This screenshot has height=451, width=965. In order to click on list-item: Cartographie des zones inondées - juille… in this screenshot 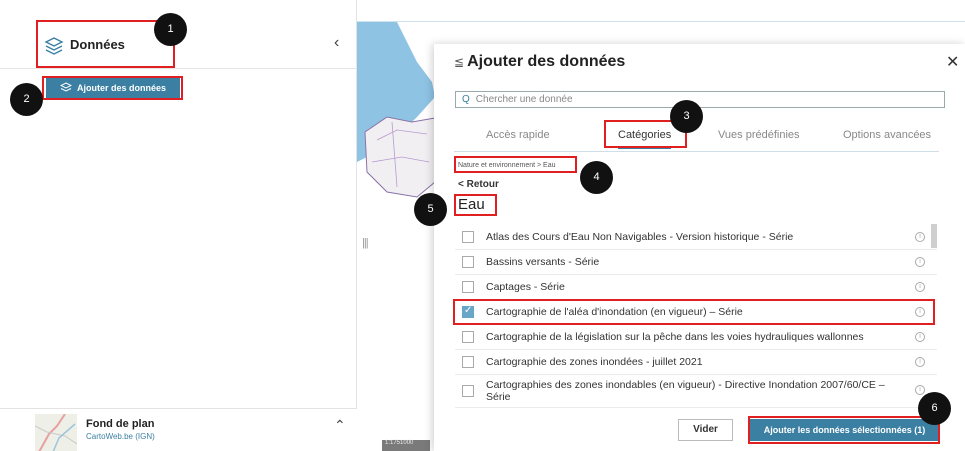, I will do `click(696, 362)`.